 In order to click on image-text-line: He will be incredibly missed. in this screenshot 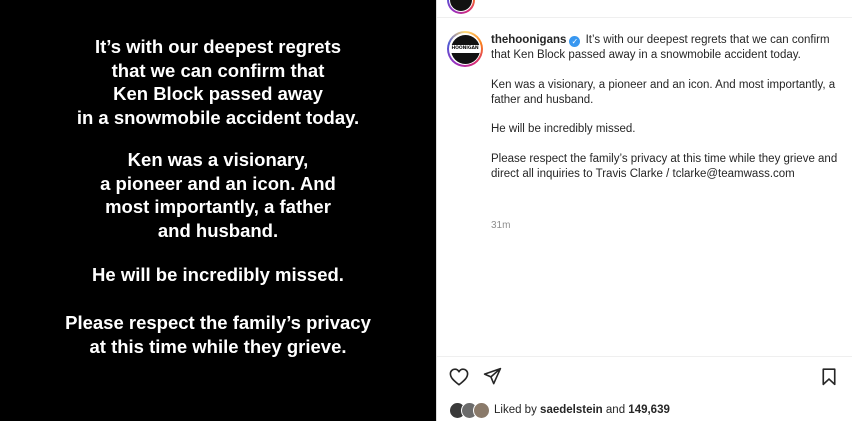, I will do `click(218, 274)`.